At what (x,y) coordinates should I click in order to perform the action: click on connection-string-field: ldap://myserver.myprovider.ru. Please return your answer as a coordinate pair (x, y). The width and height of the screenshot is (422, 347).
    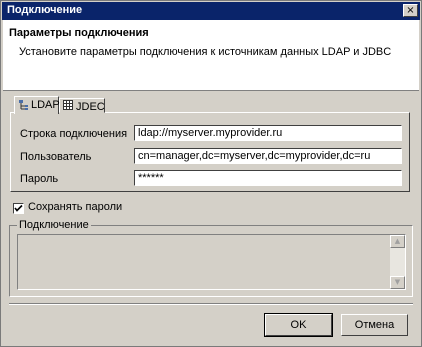
    Looking at the image, I should click on (268, 133).